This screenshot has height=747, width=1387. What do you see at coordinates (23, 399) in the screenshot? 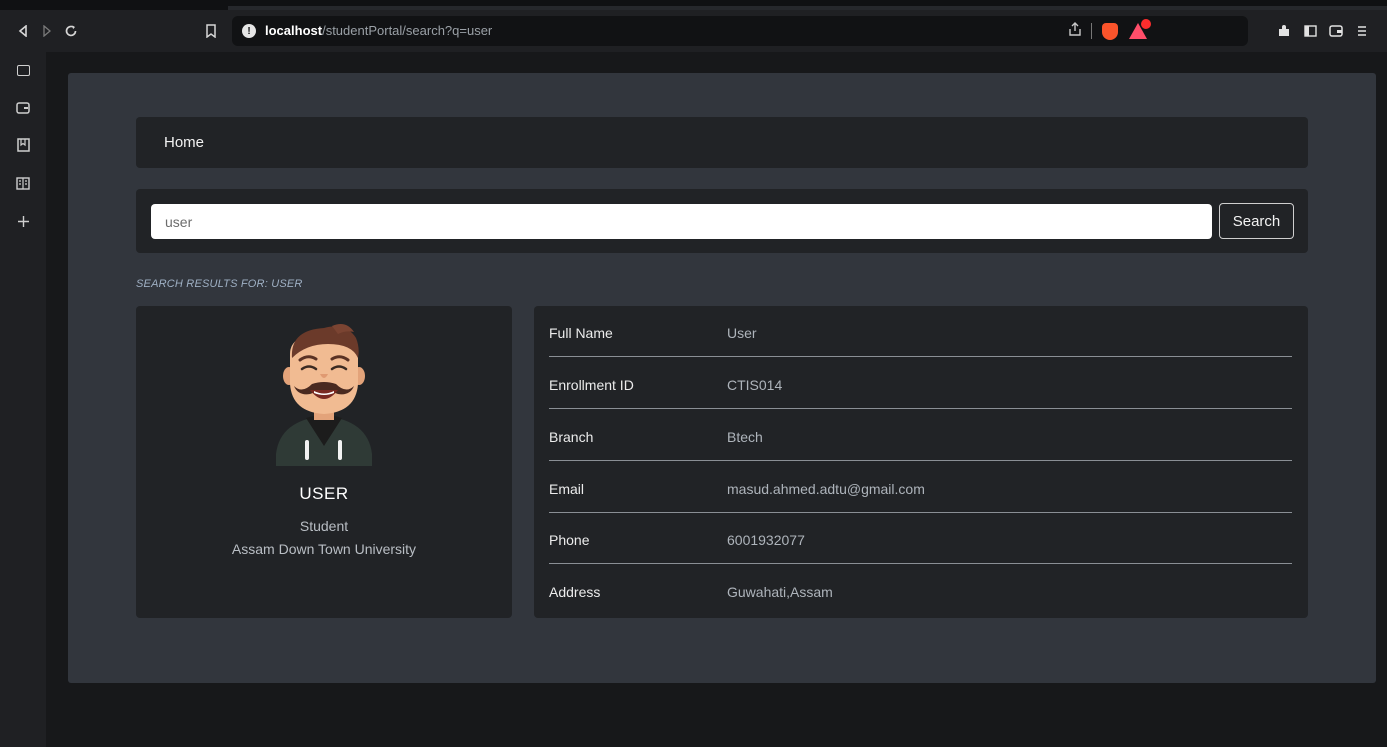
I see `browser-sidebar` at bounding box center [23, 399].